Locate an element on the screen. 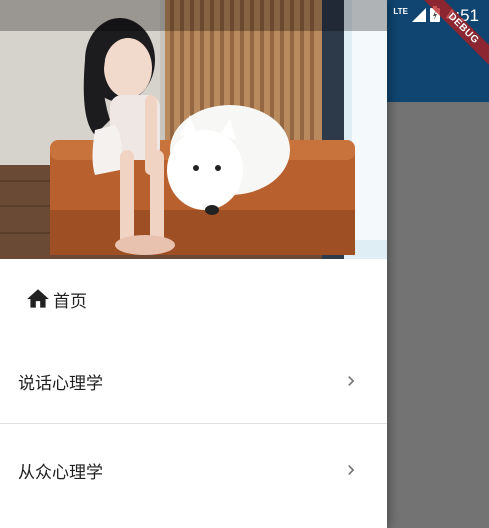 The image size is (489, 528). home-icon is located at coordinates (38, 299).